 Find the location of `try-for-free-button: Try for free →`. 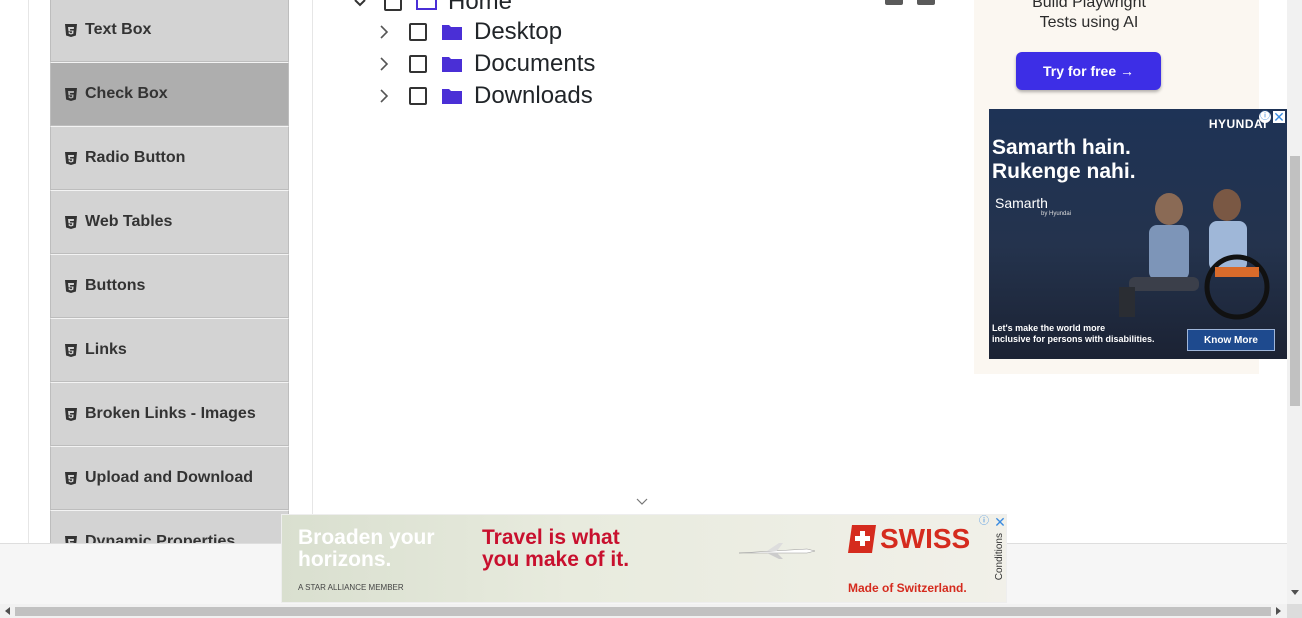

try-for-free-button: Try for free → is located at coordinates (1088, 71).